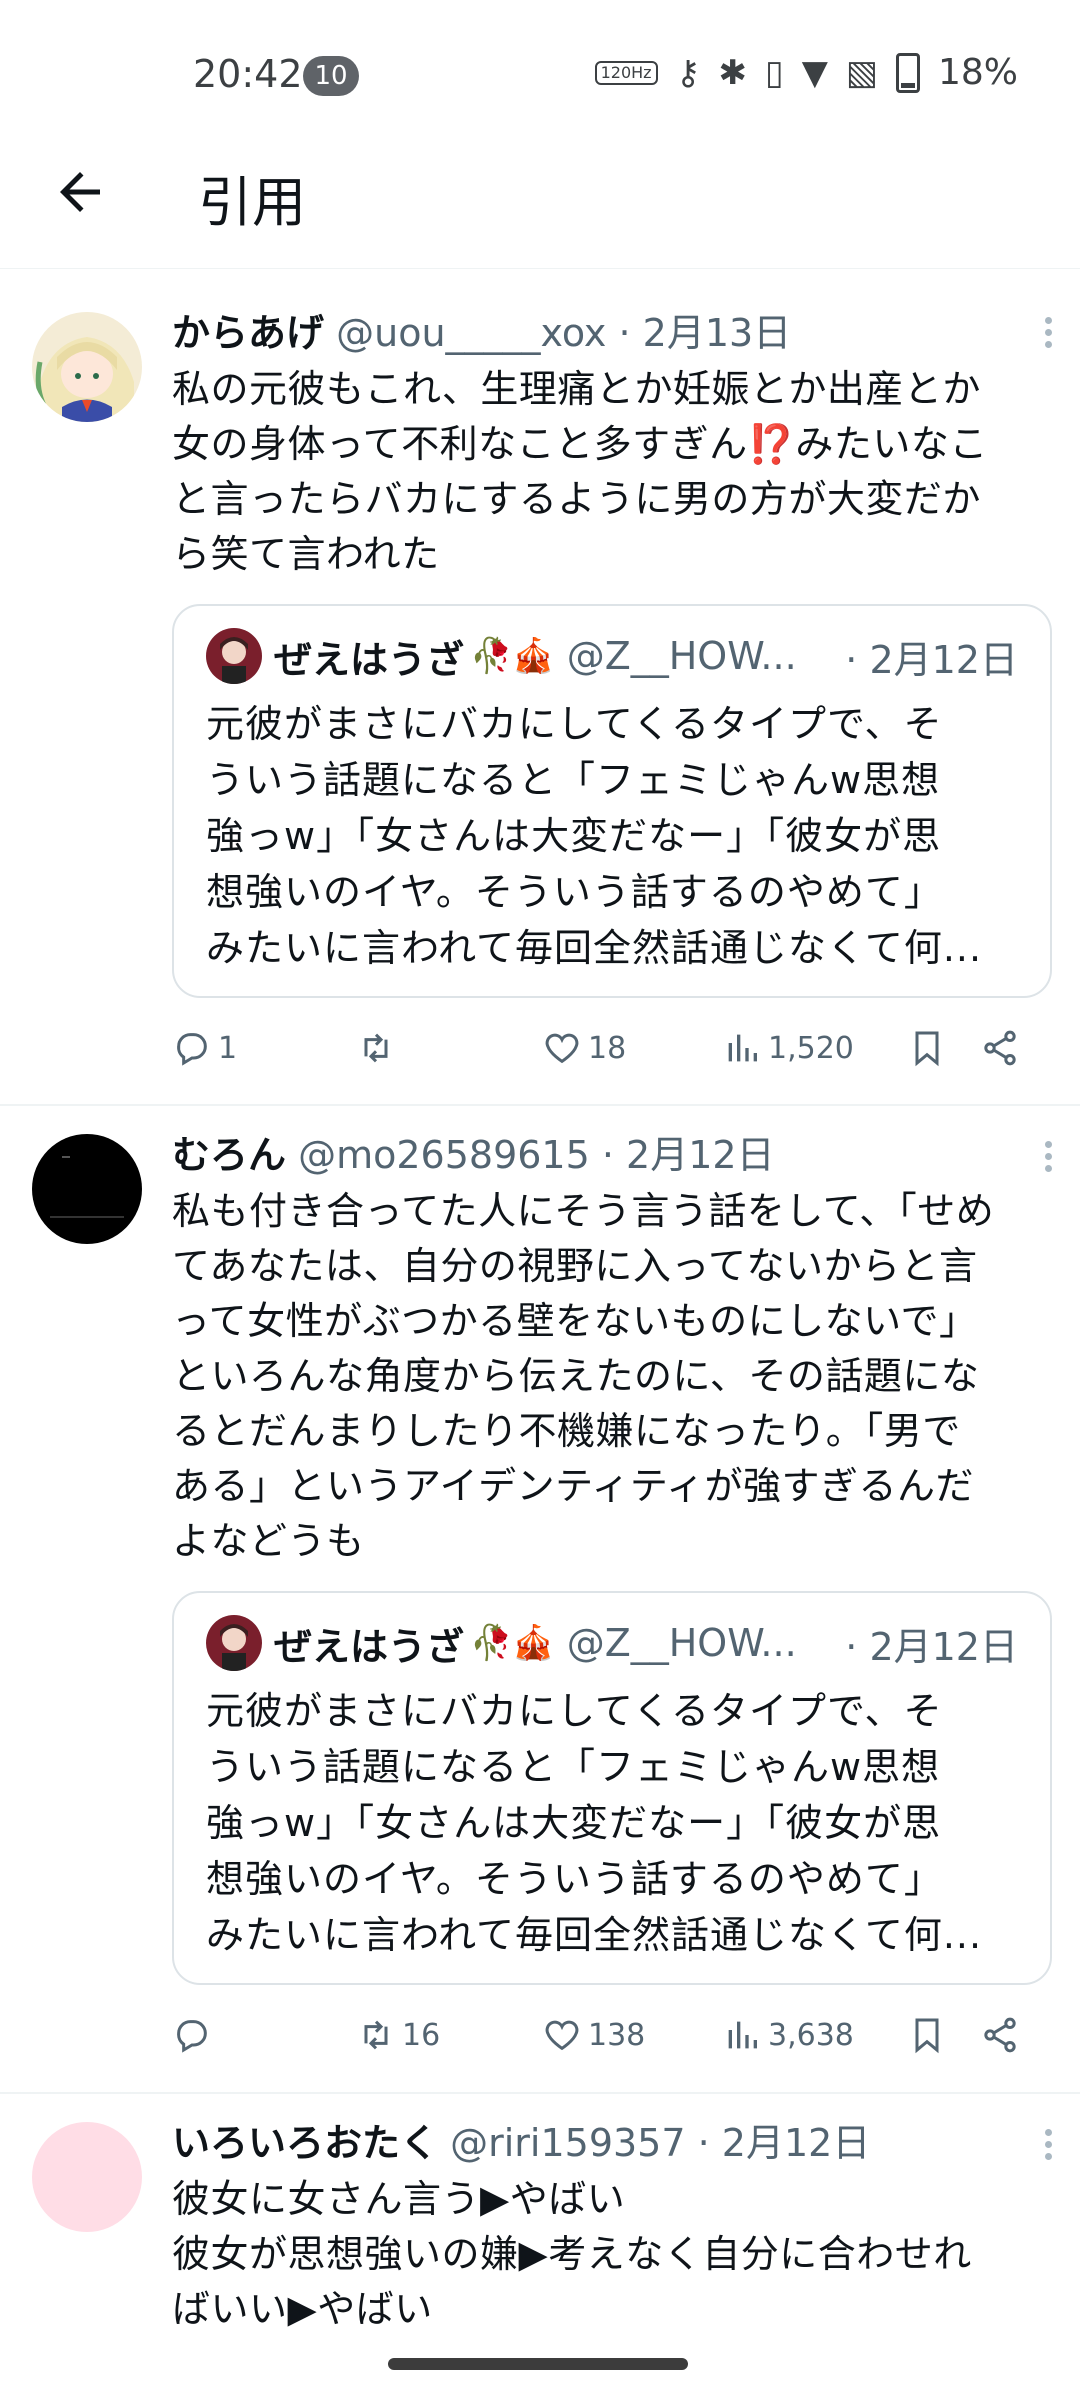 Image resolution: width=1080 pixels, height=2400 pixels. What do you see at coordinates (774, 72) in the screenshot?
I see `vibrate-icon: ▯` at bounding box center [774, 72].